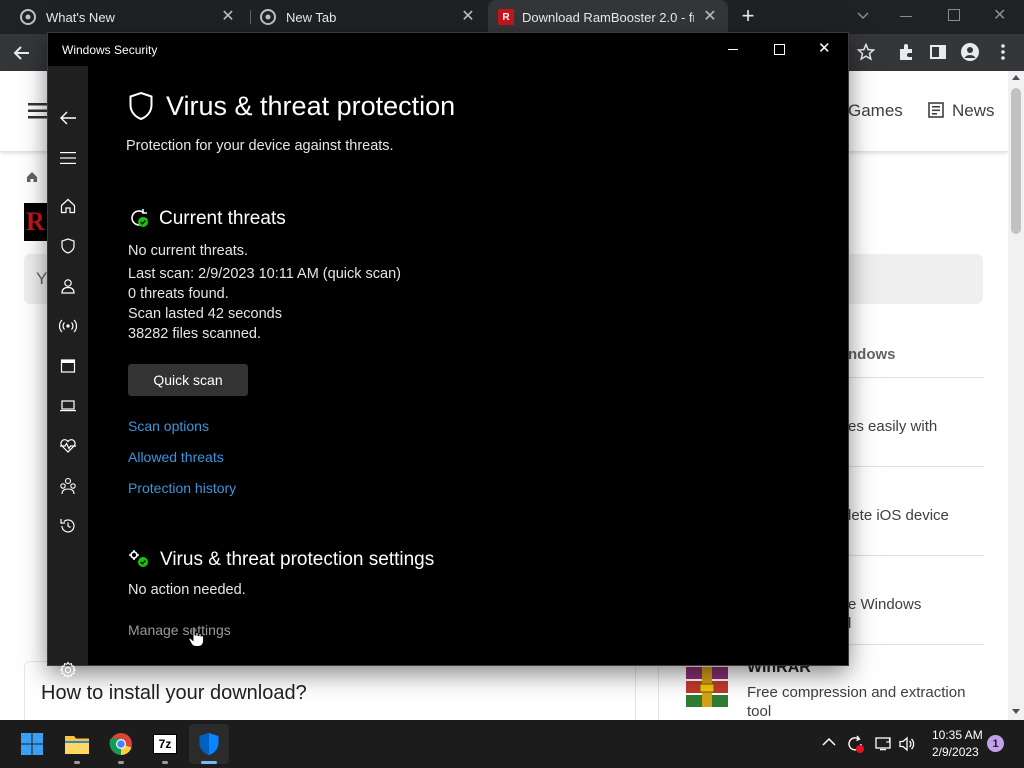 This screenshot has height=768, width=1024. I want to click on tab-download-rambooster: R Download RamBooster 2.0 - free ✕, so click(608, 17).